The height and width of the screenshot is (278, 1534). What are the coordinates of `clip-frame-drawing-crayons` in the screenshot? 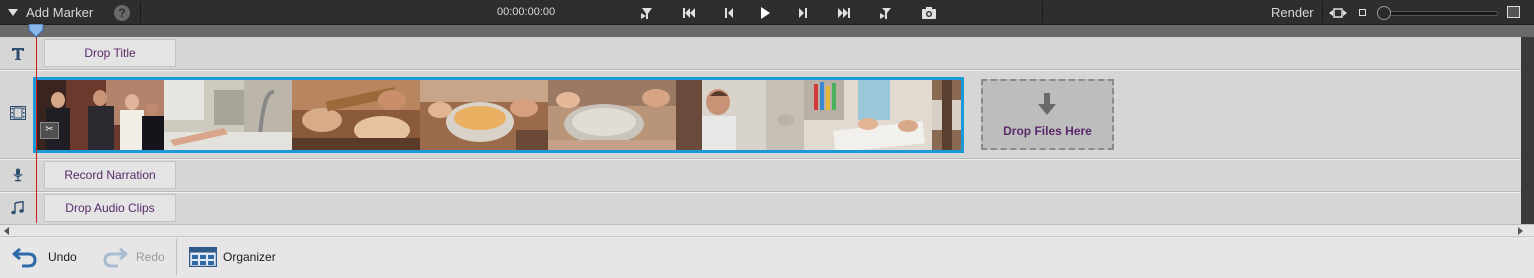 It's located at (868, 115).